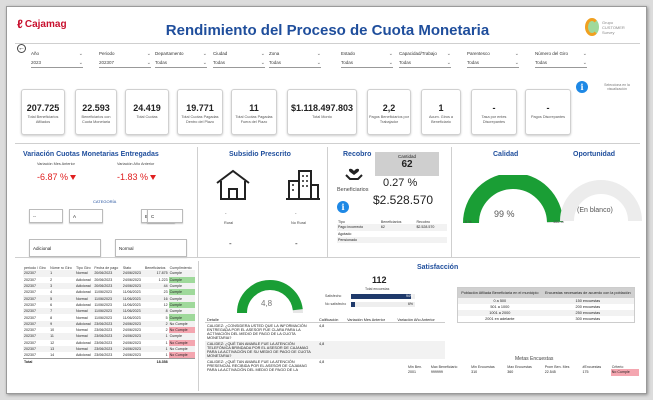 This screenshot has width=653, height=400. Describe the element at coordinates (594, 154) in the screenshot. I see `oportunidad-title: Oportunidad` at that location.